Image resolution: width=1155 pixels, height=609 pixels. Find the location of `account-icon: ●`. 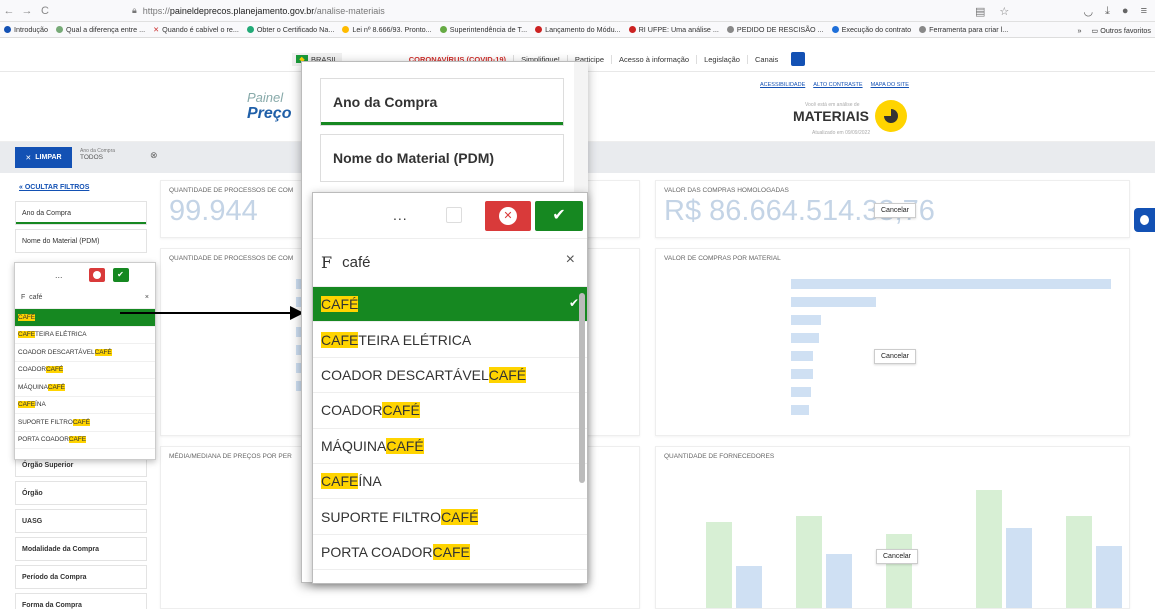

account-icon: ● is located at coordinates (1125, 11).